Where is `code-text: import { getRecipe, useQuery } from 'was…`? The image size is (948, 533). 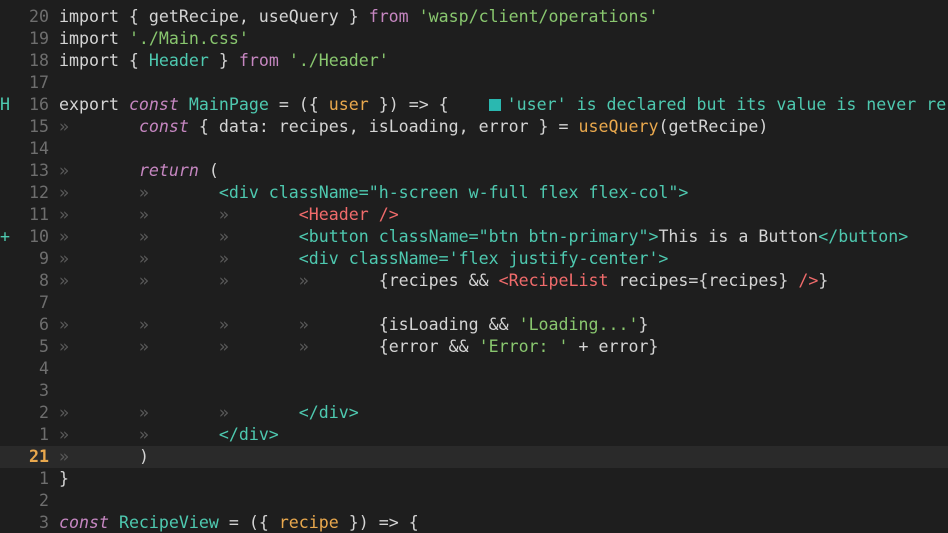 code-text: import { getRecipe, useQuery } from 'was… is located at coordinates (358, 17).